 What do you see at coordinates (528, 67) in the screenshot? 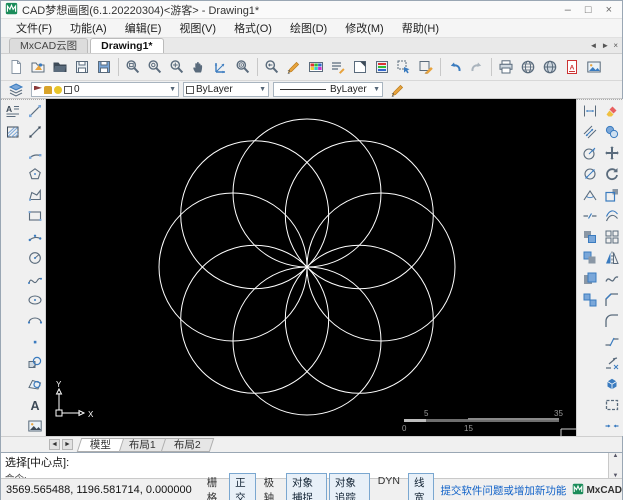
I see `web-publish-icon` at bounding box center [528, 67].